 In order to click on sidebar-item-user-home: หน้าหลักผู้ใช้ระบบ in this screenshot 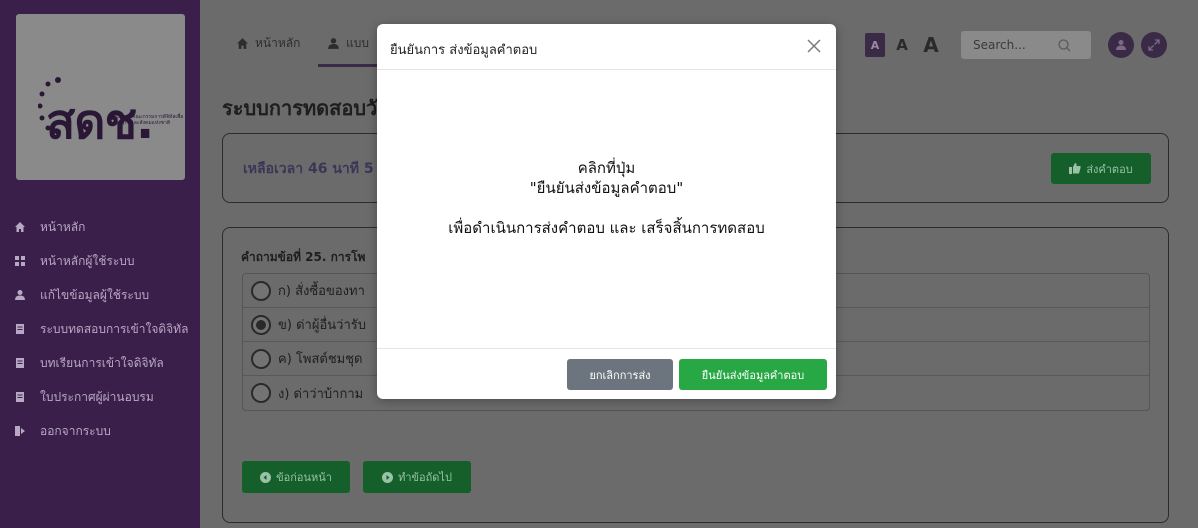, I will do `click(100, 261)`.